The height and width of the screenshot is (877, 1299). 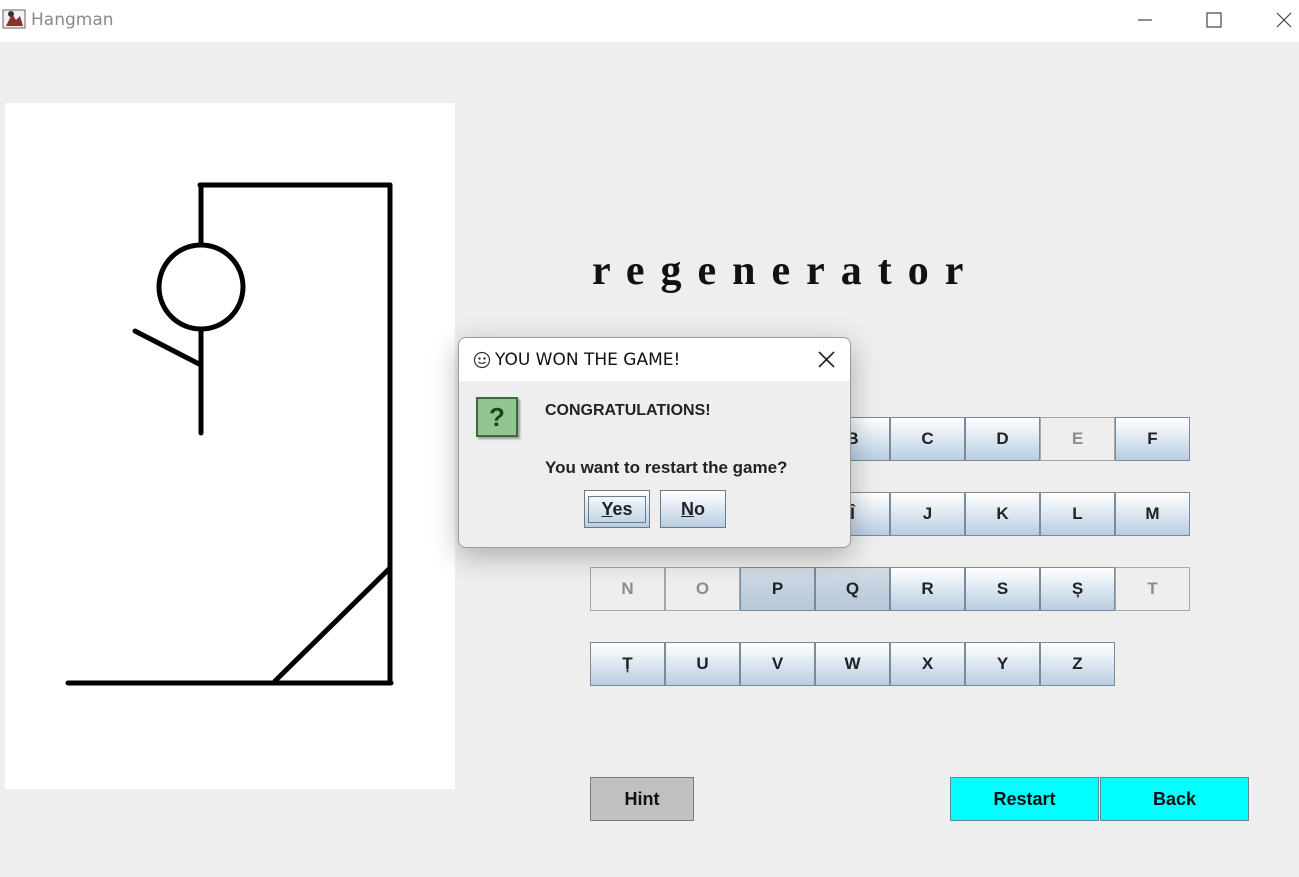 What do you see at coordinates (628, 410) in the screenshot?
I see `dialog-message: CONGRATULATIONS!` at bounding box center [628, 410].